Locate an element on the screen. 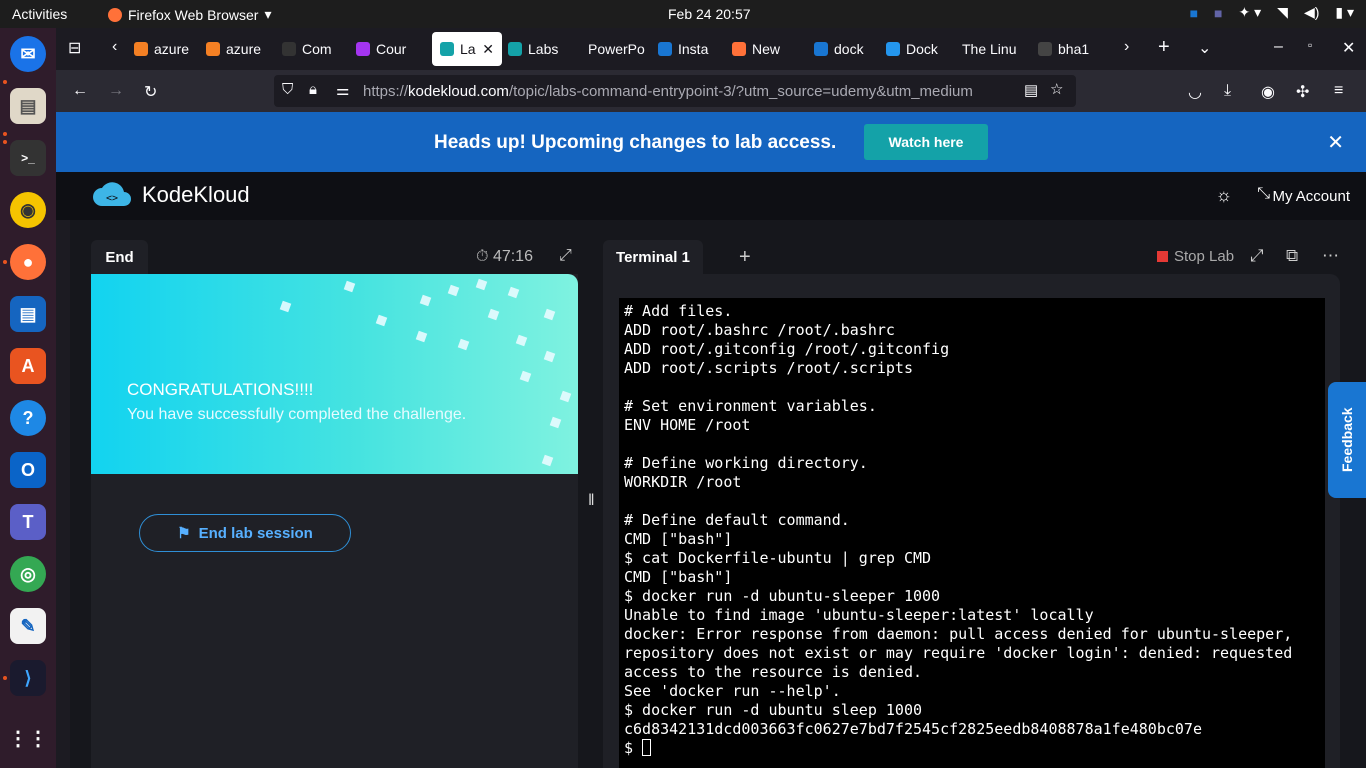 The image size is (1366, 768). stop-lab-button: Stop Lab is located at coordinates (1195, 256).